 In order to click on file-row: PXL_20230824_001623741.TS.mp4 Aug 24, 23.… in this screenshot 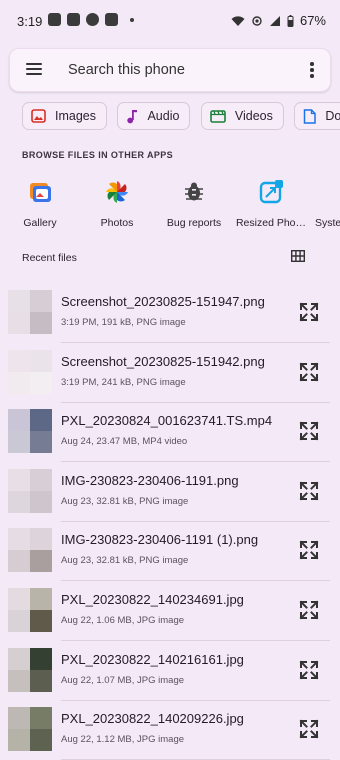, I will do `click(170, 432)`.